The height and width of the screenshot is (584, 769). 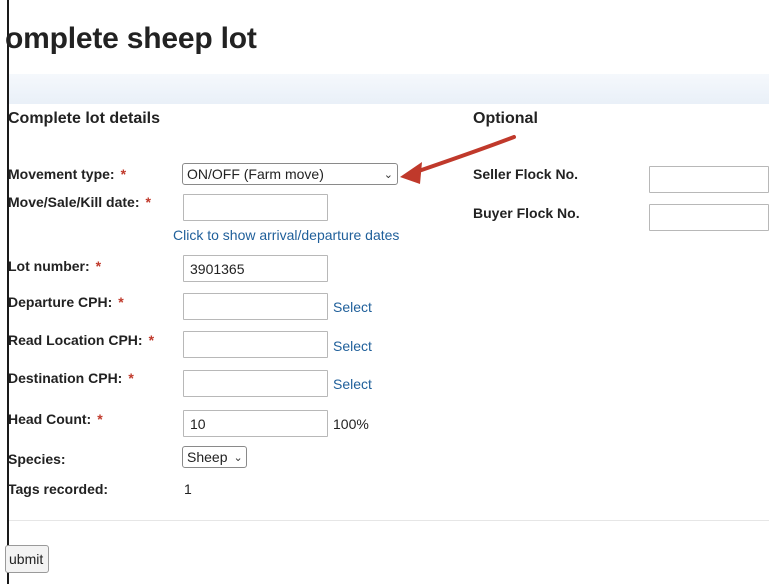 I want to click on departure-cph-label: Departure CPH: *, so click(x=66, y=302).